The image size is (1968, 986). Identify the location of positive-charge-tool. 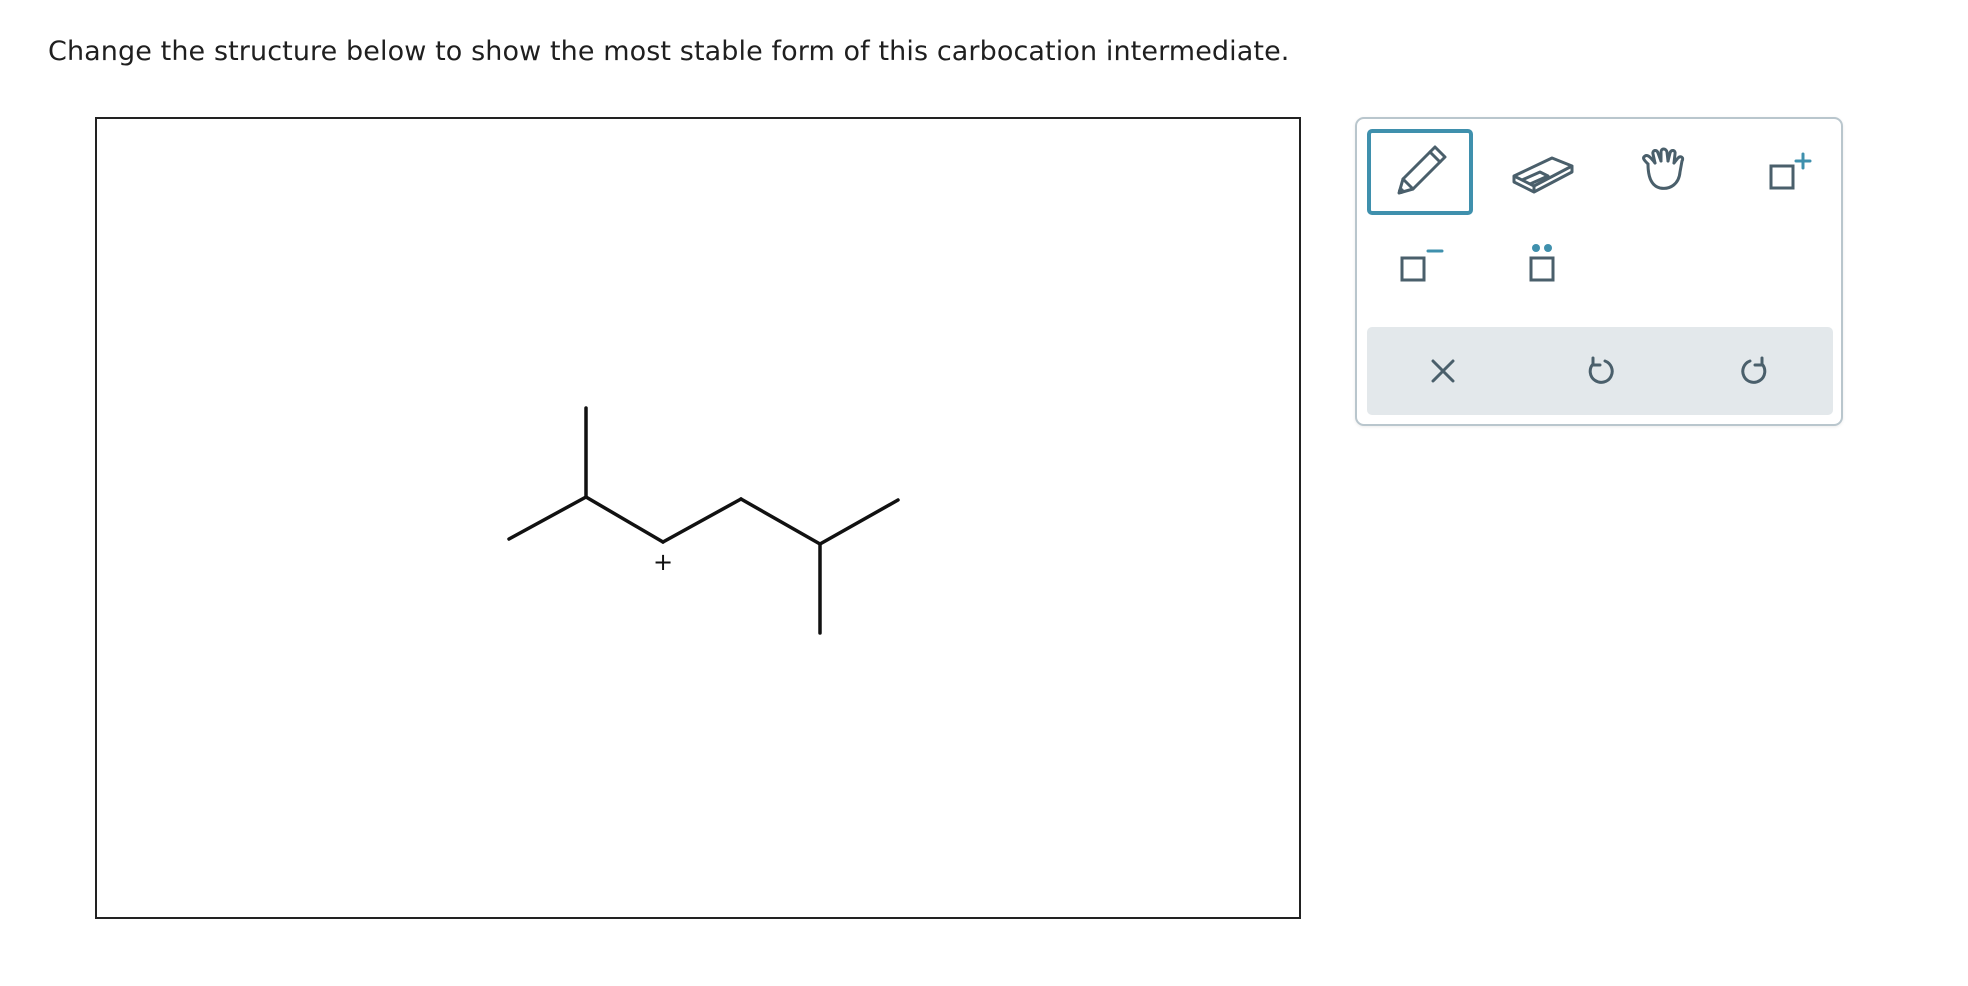
(1789, 172).